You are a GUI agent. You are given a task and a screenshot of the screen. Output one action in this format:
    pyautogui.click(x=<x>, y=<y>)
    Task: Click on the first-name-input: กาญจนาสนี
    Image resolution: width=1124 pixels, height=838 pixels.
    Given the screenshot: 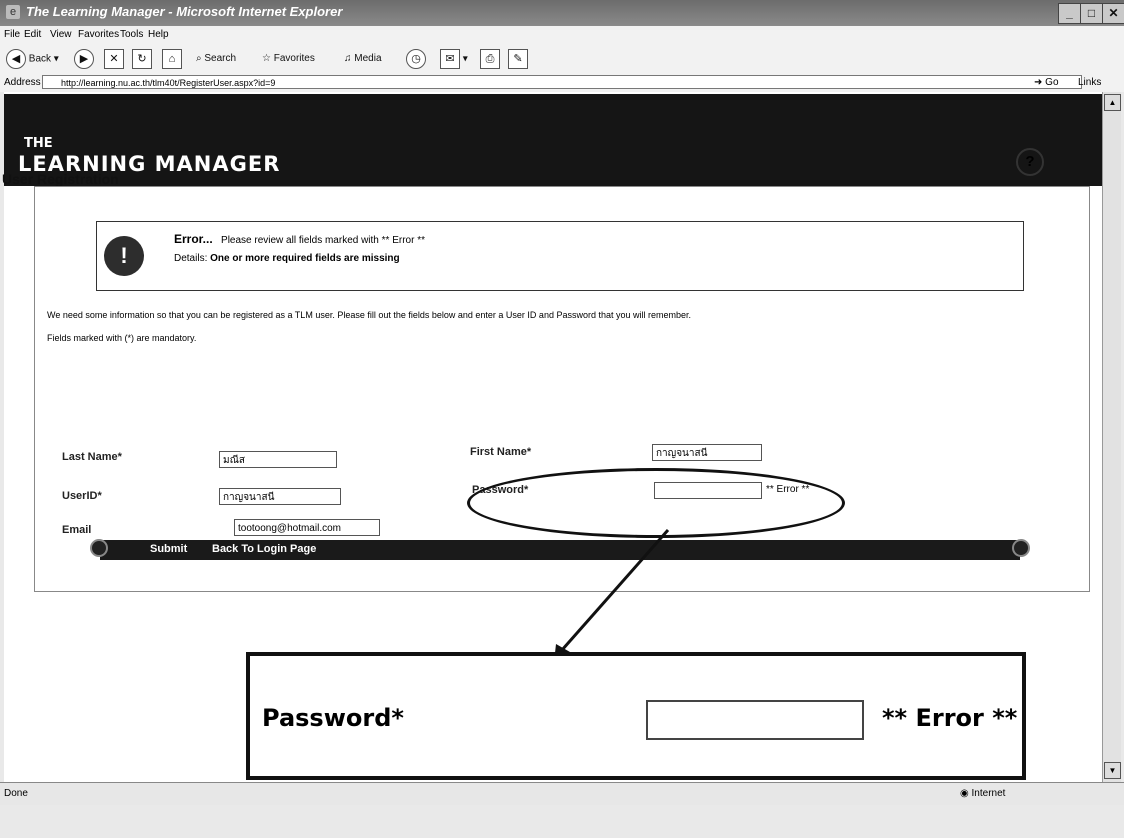 What is the action you would take?
    pyautogui.click(x=707, y=452)
    